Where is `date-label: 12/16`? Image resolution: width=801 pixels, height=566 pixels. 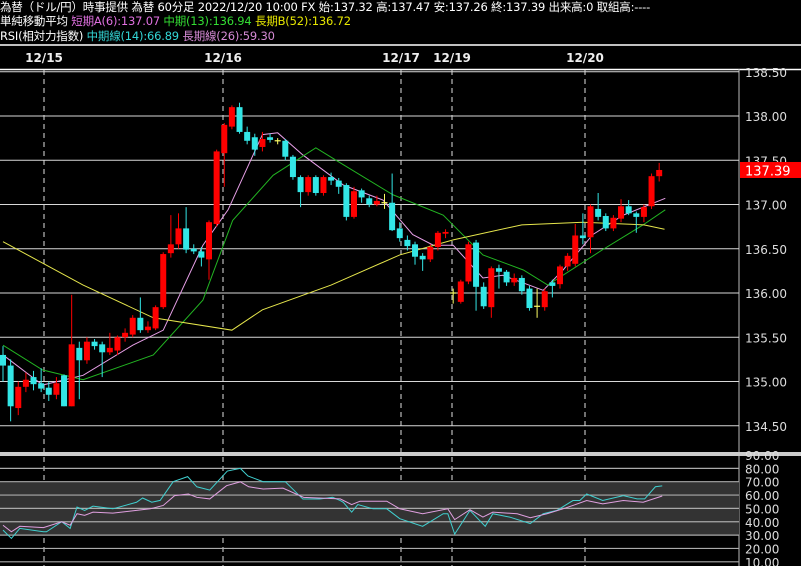 date-label: 12/16 is located at coordinates (223, 58).